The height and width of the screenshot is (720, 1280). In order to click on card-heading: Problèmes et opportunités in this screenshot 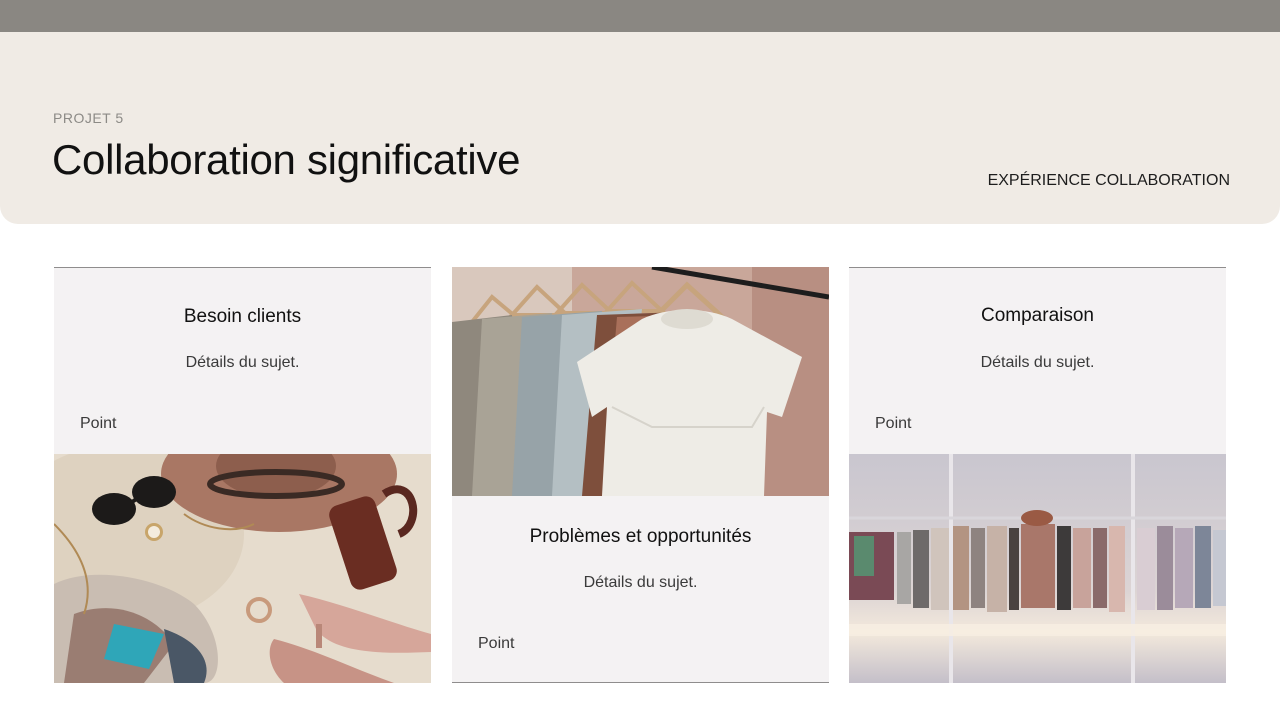, I will do `click(640, 536)`.